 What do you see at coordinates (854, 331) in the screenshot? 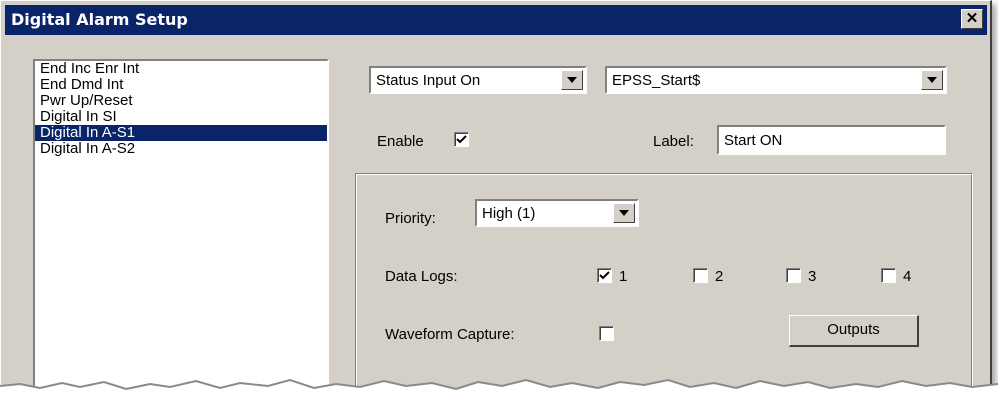
I see `outputs-button: Outputs` at bounding box center [854, 331].